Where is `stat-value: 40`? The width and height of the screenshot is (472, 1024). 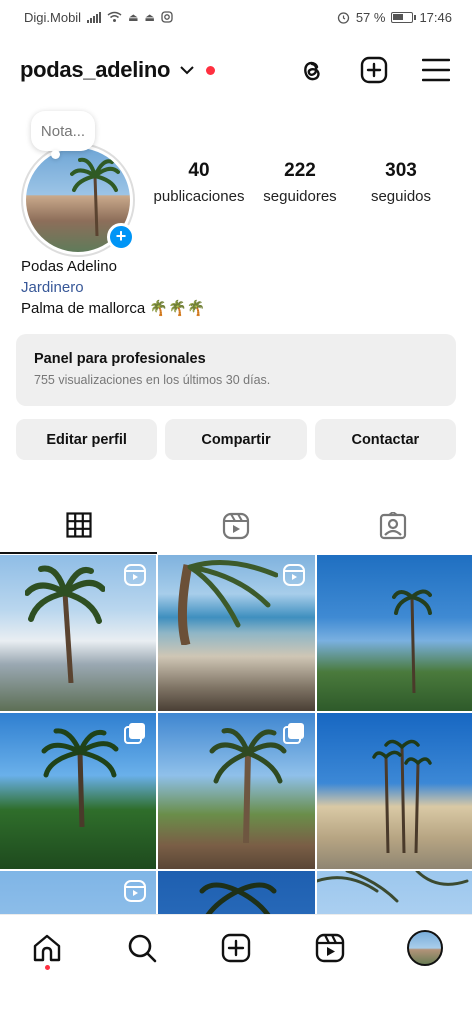
stat-value: 40 is located at coordinates (199, 170).